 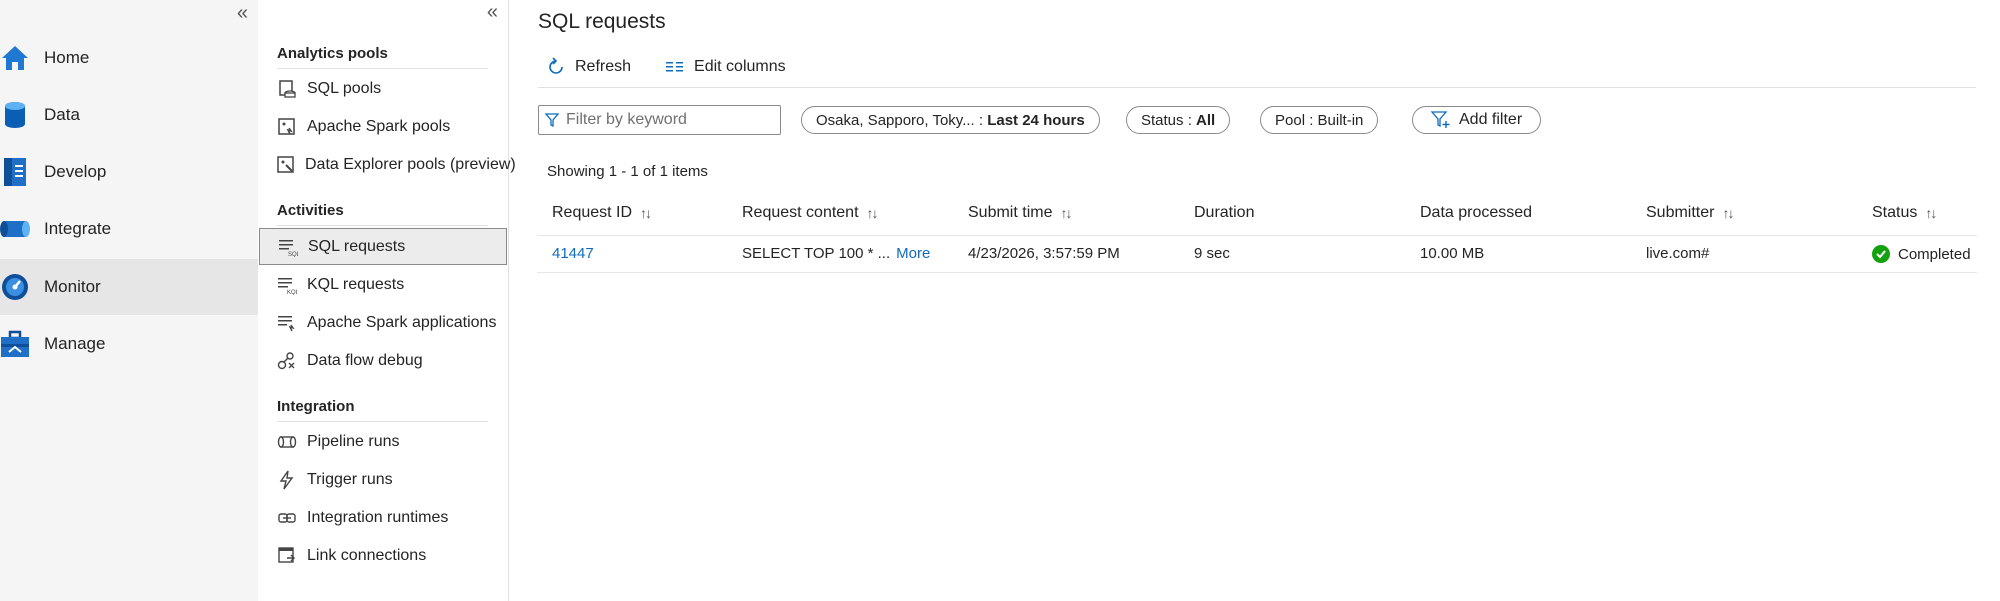 I want to click on column-header-status: Status ↑↓, so click(x=1904, y=213).